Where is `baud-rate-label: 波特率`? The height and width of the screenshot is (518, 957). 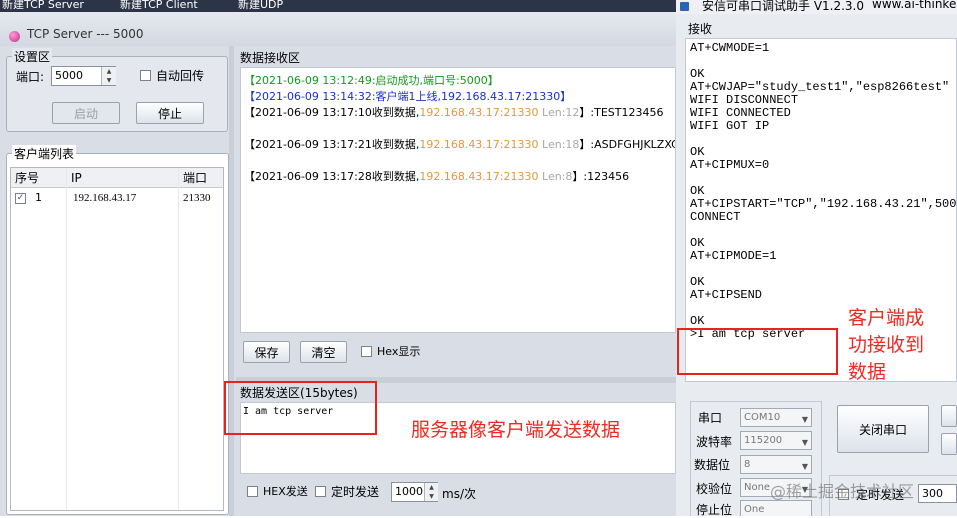
baud-rate-label: 波特率 is located at coordinates (714, 442).